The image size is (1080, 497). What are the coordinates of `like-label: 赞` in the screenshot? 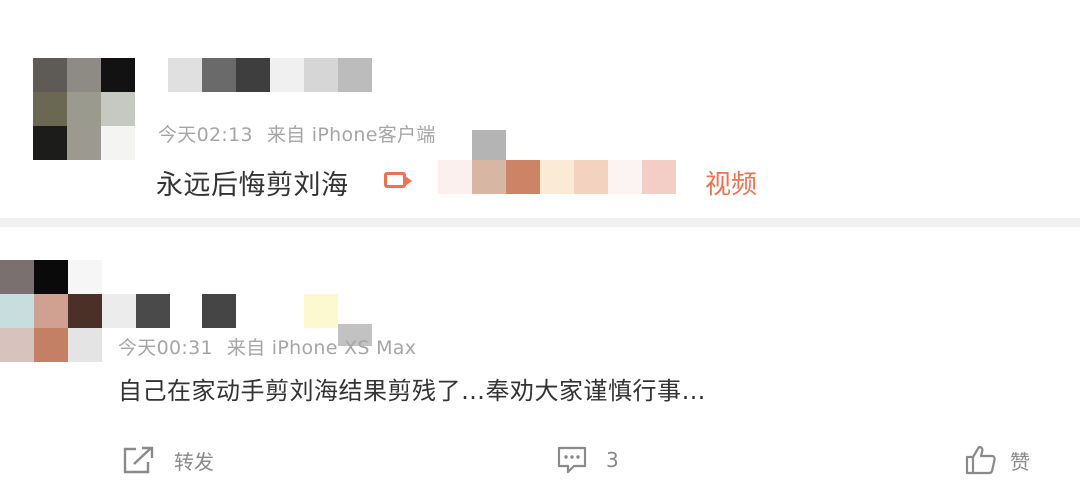 It's located at (1020, 461).